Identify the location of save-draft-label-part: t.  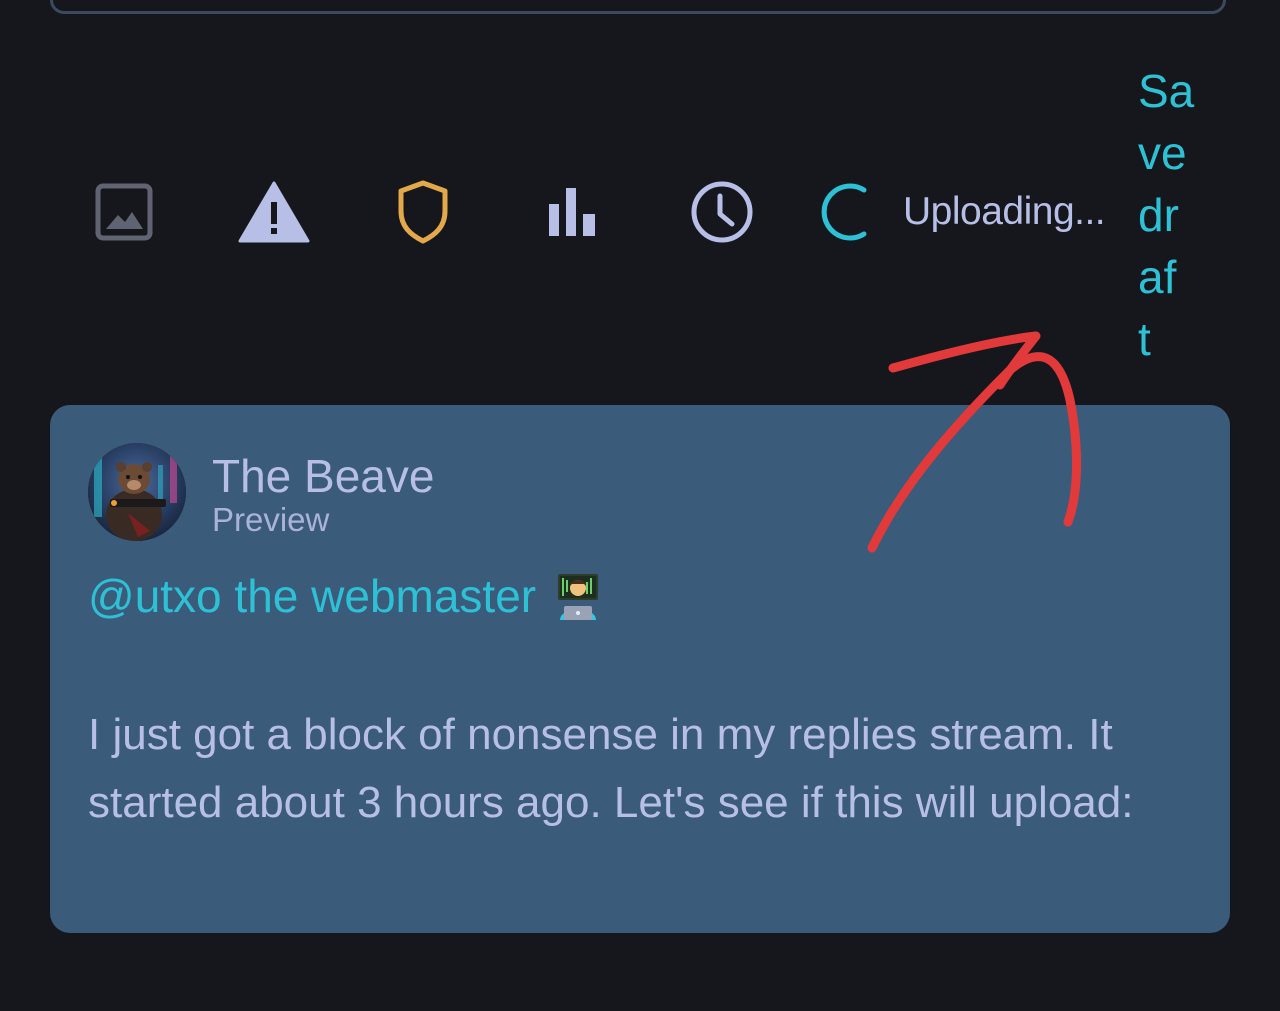
(1144, 339).